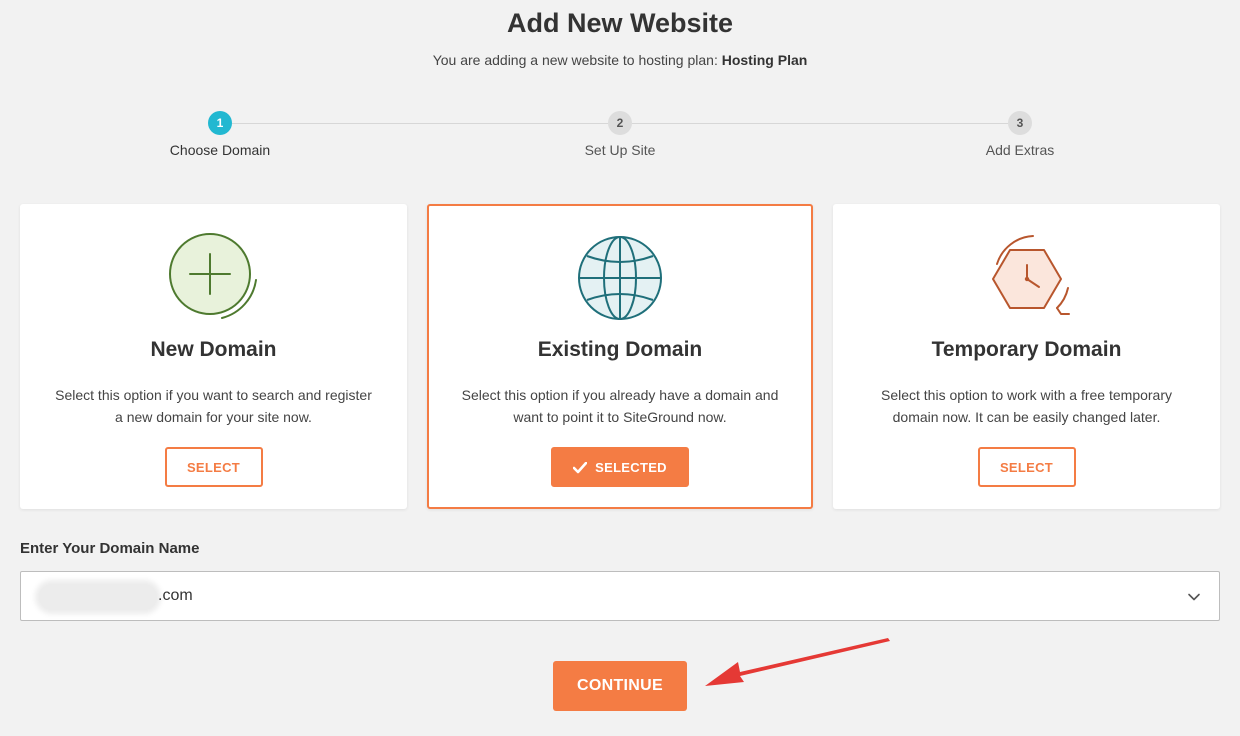 This screenshot has height=736, width=1240. Describe the element at coordinates (631, 467) in the screenshot. I see `selected-label: SELECTED` at that location.